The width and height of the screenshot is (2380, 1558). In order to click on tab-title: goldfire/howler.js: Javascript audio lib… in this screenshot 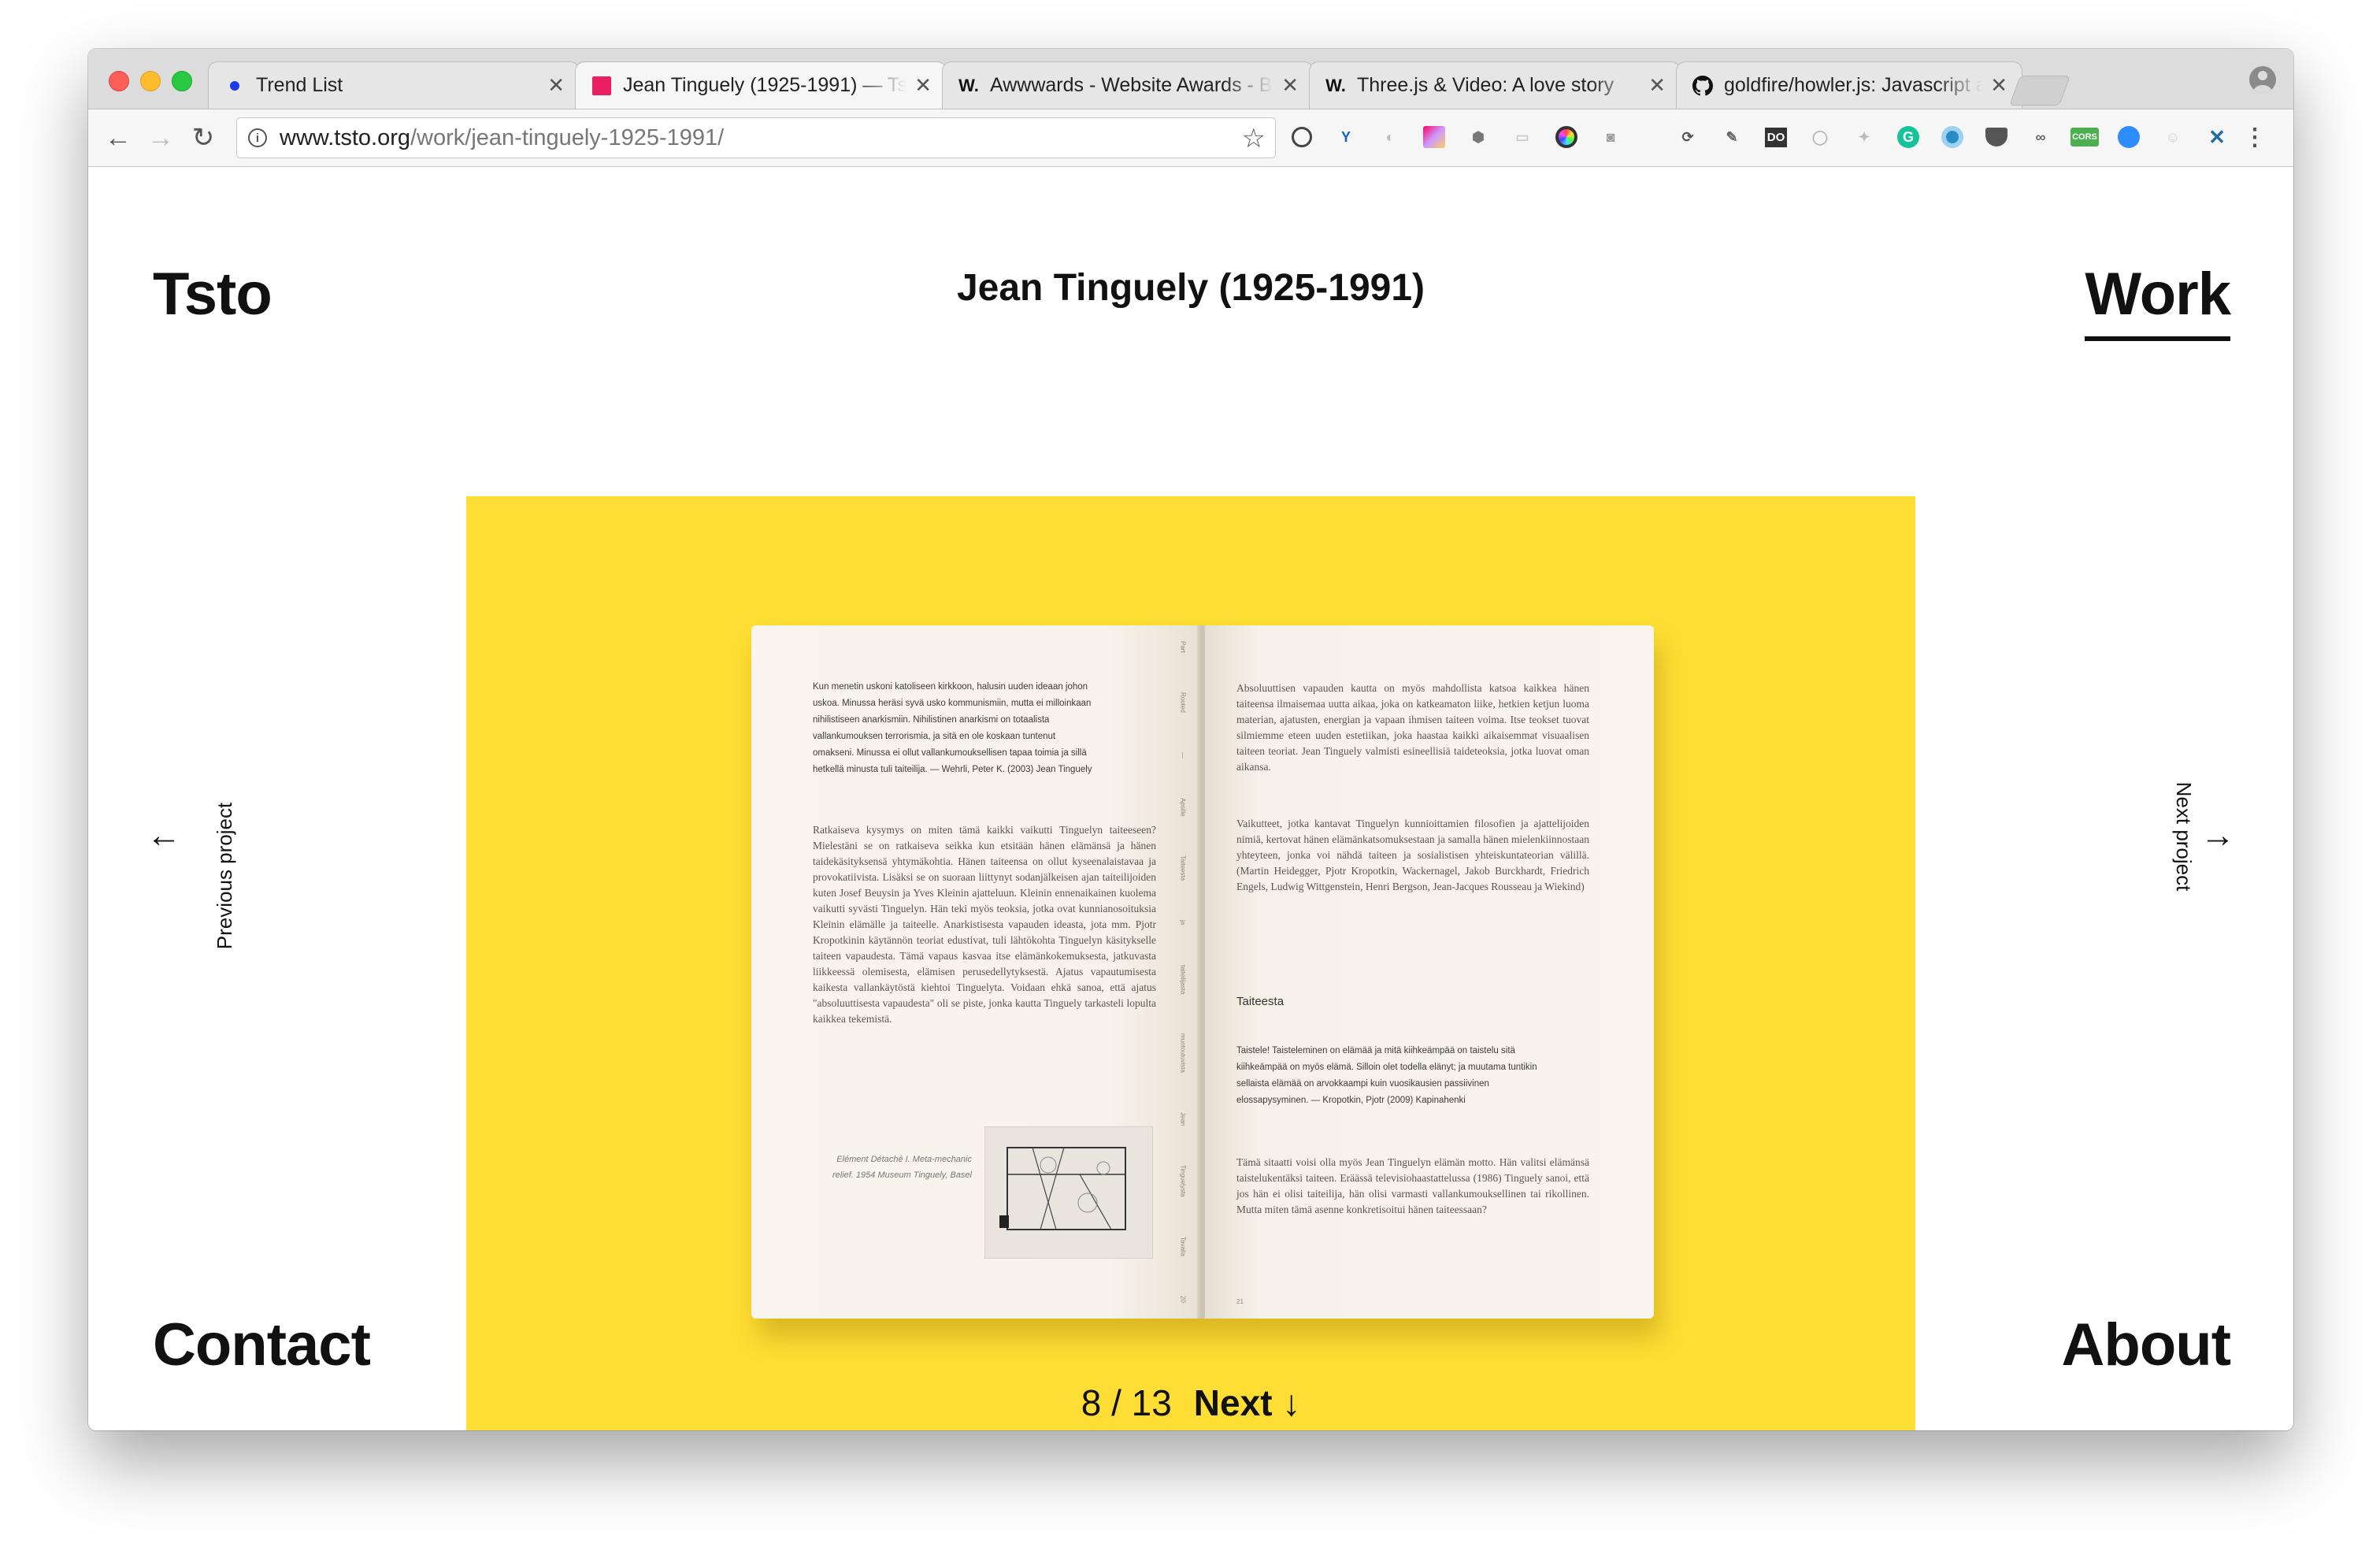, I will do `click(1853, 85)`.